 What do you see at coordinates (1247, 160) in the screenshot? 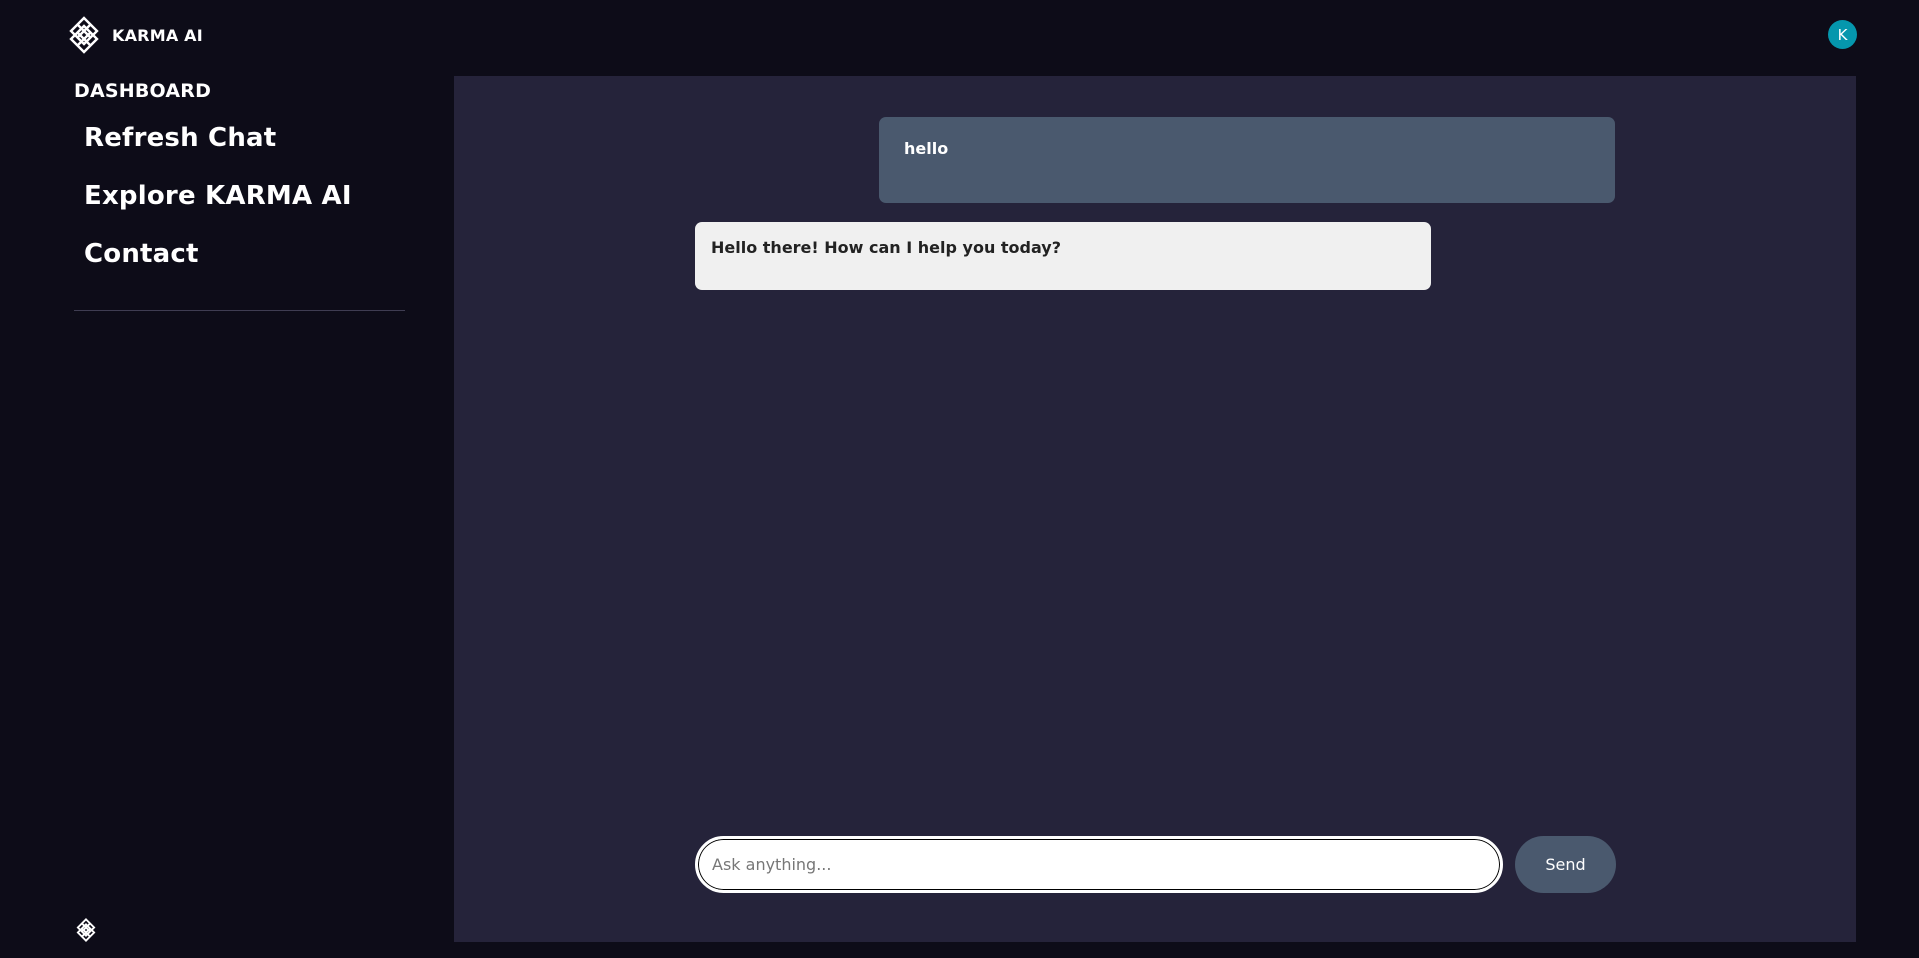
I see `user-message: hello` at bounding box center [1247, 160].